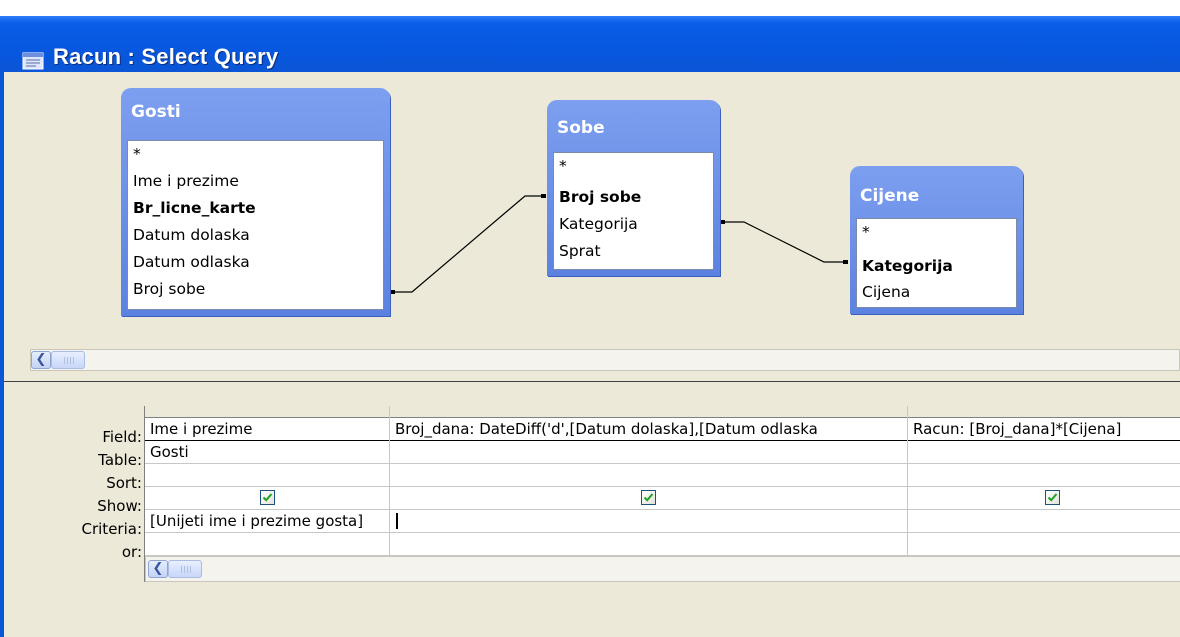 This screenshot has width=1180, height=637. What do you see at coordinates (267, 452) in the screenshot?
I see `table-cell: Gosti` at bounding box center [267, 452].